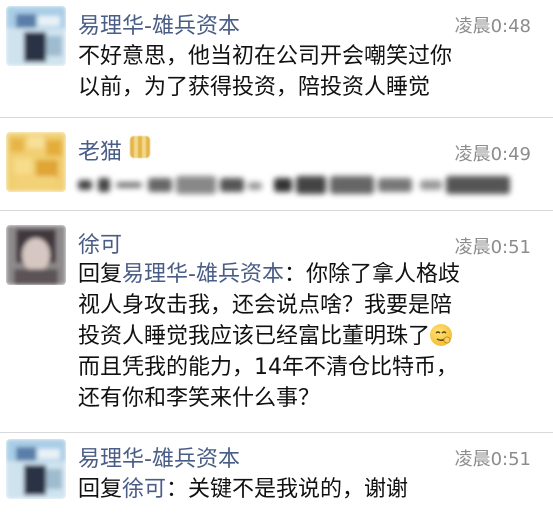 The height and width of the screenshot is (514, 553). Describe the element at coordinates (265, 305) in the screenshot. I see `message-line: 视人身攻击我，还会说点啥？我要是陪` at that location.